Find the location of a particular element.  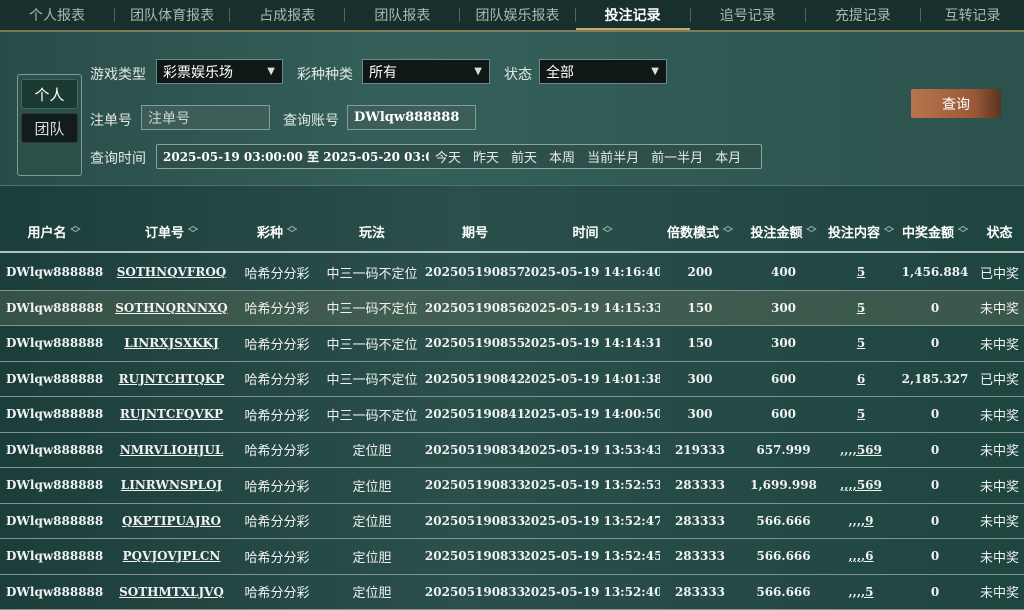

cell-order-text: LINRWNSPLOJ is located at coordinates (171, 485).